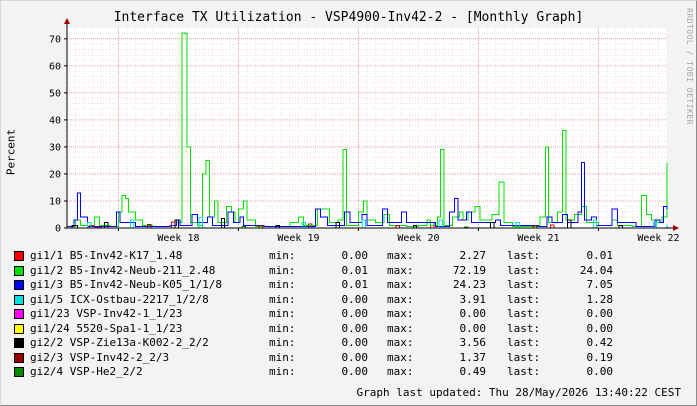 The image size is (697, 406). What do you see at coordinates (473, 357) in the screenshot?
I see `legend-max-value: 1.37` at bounding box center [473, 357].